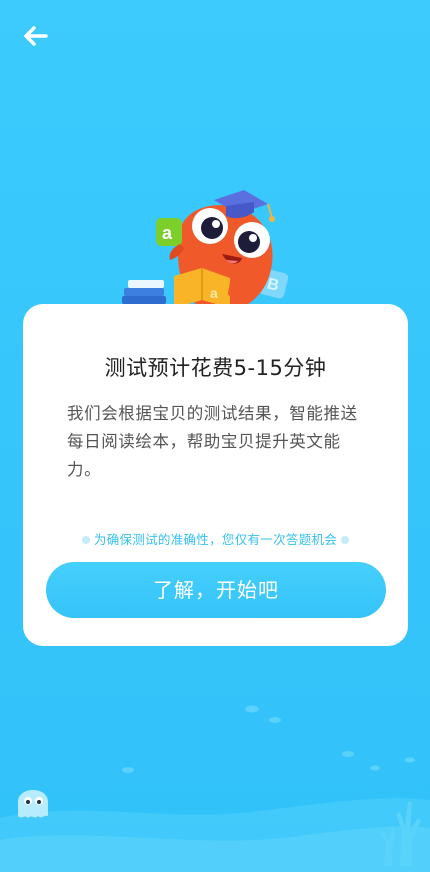 The height and width of the screenshot is (872, 430). Describe the element at coordinates (144, 292) in the screenshot. I see `books-icon` at that location.